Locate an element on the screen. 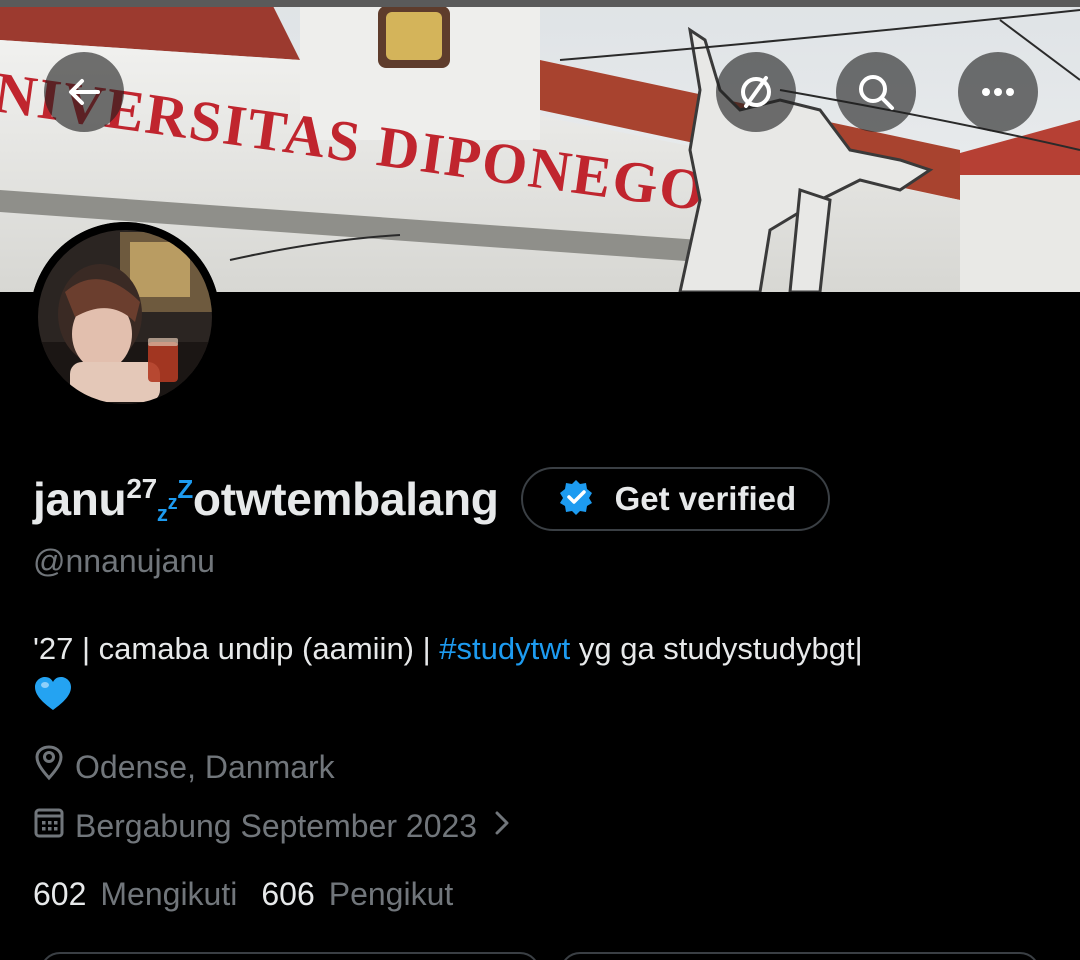 This screenshot has width=1080, height=960. blue-heart-icon is located at coordinates (53, 696).